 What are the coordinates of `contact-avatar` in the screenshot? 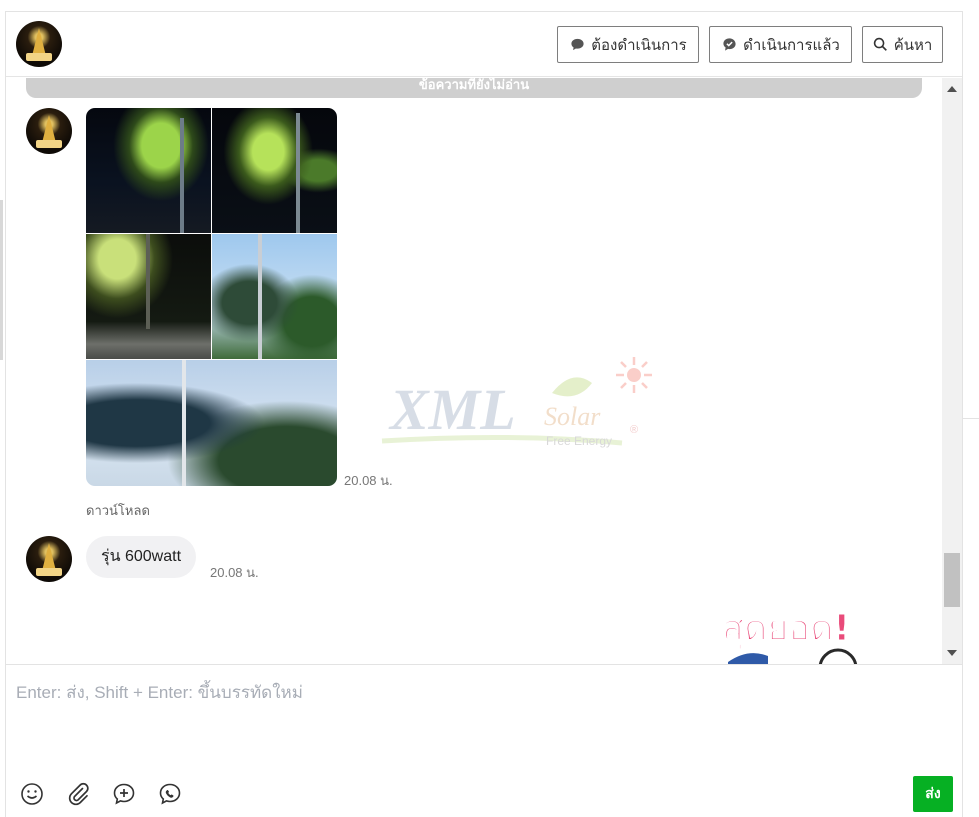 It's located at (39, 44).